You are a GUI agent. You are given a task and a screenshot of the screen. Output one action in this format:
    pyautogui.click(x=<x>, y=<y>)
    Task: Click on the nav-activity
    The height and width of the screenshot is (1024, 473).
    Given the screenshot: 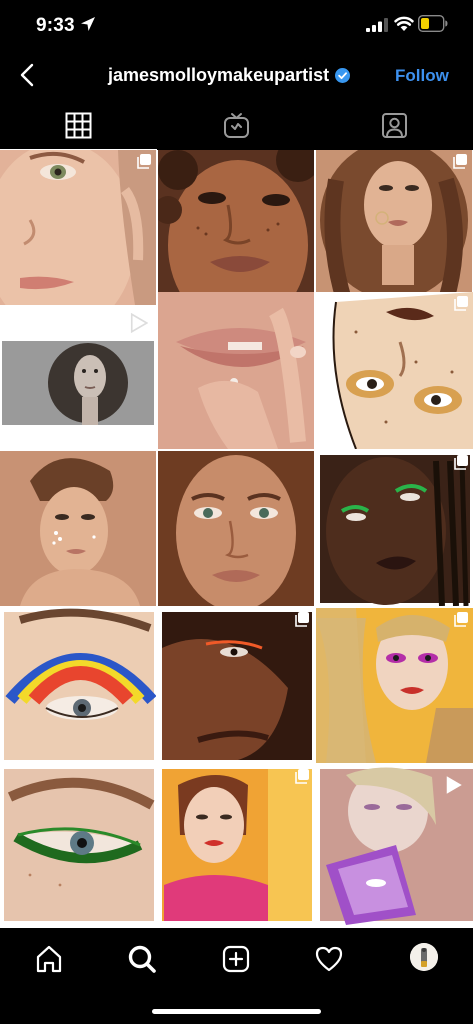 What is the action you would take?
    pyautogui.click(x=329, y=959)
    